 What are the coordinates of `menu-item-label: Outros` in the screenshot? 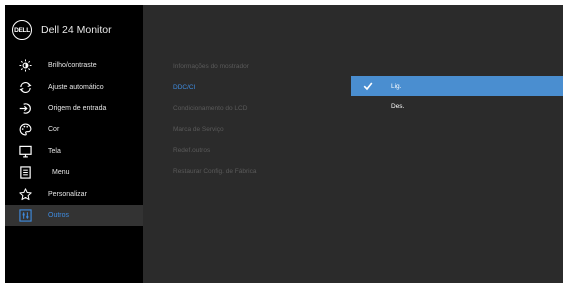 It's located at (59, 215).